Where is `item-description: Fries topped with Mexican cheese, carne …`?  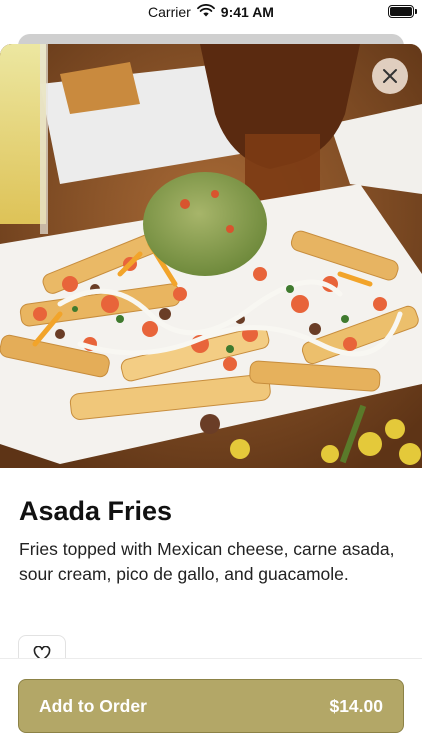 item-description: Fries topped with Mexican cheese, carne … is located at coordinates (207, 561).